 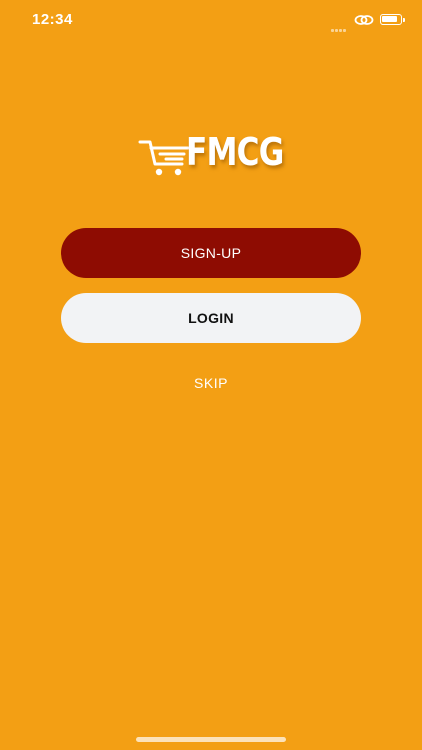 What do you see at coordinates (211, 20) in the screenshot?
I see `status-bar: 12:34` at bounding box center [211, 20].